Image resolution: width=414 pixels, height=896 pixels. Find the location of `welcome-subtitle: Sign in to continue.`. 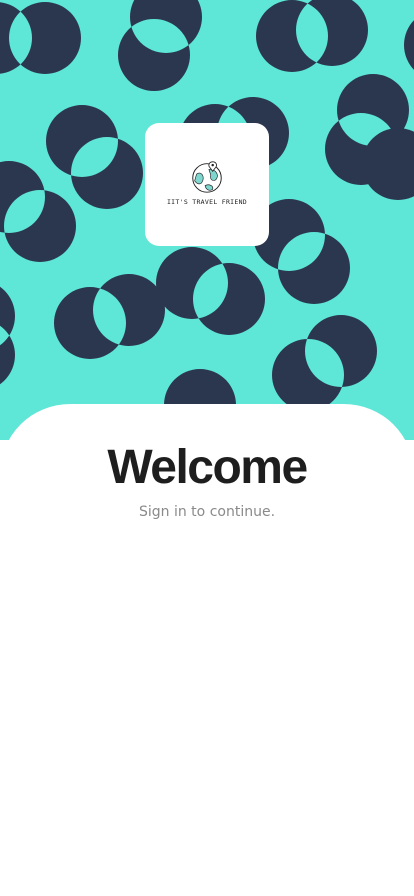

welcome-subtitle: Sign in to continue. is located at coordinates (207, 512).